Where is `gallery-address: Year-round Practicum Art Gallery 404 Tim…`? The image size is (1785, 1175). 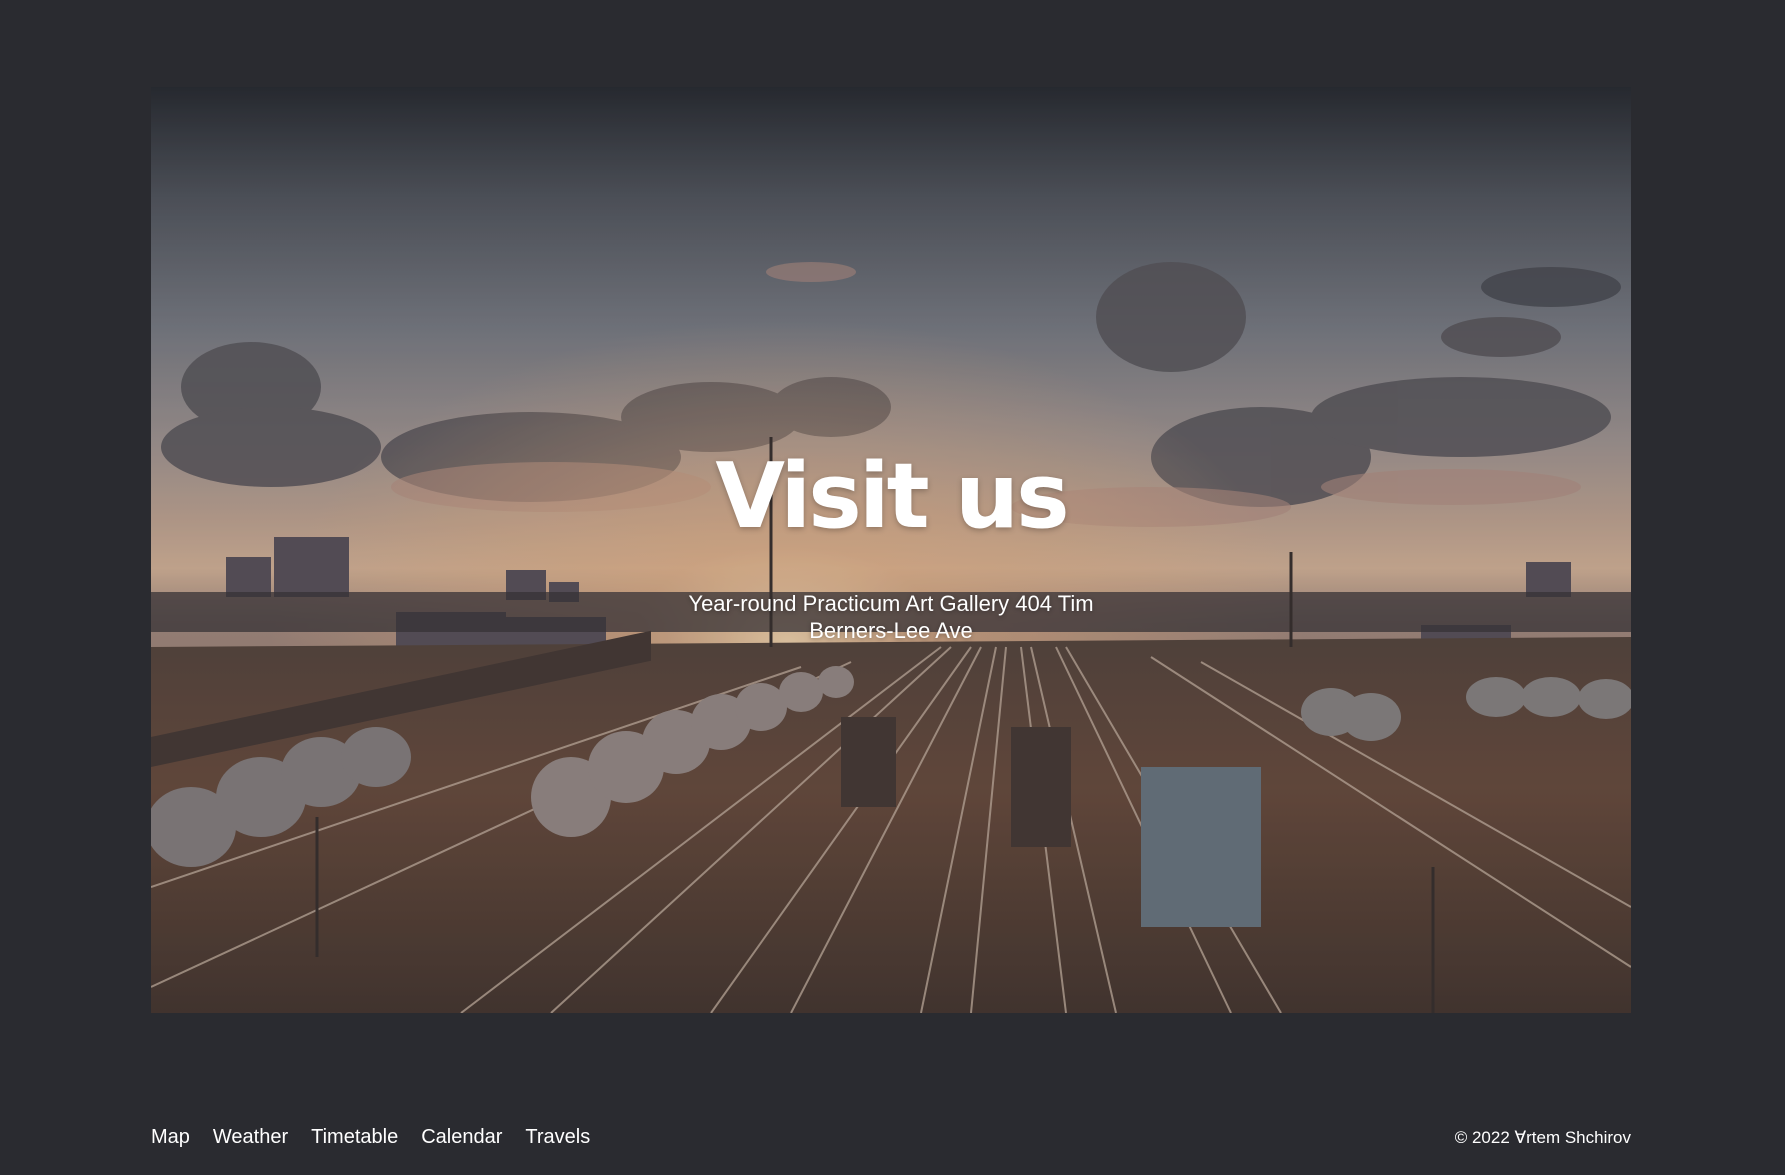 gallery-address: Year-round Practicum Art Gallery 404 Tim… is located at coordinates (891, 617).